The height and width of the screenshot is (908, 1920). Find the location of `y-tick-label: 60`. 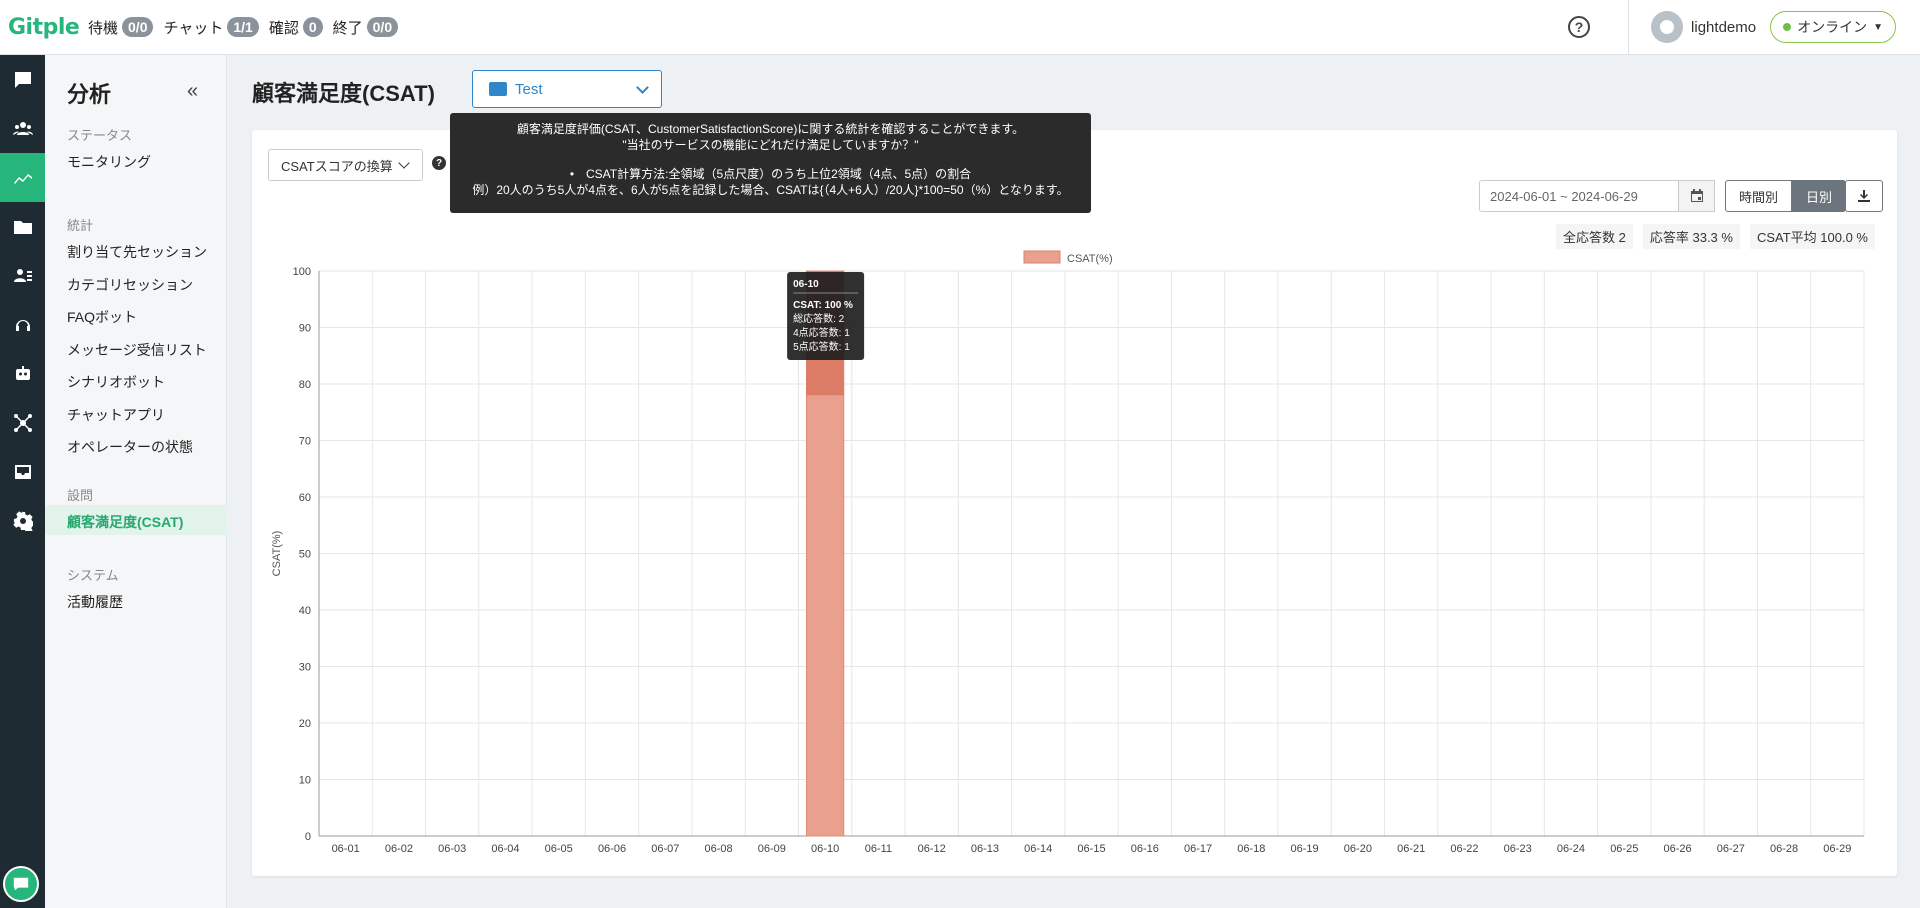

y-tick-label: 60 is located at coordinates (305, 498).